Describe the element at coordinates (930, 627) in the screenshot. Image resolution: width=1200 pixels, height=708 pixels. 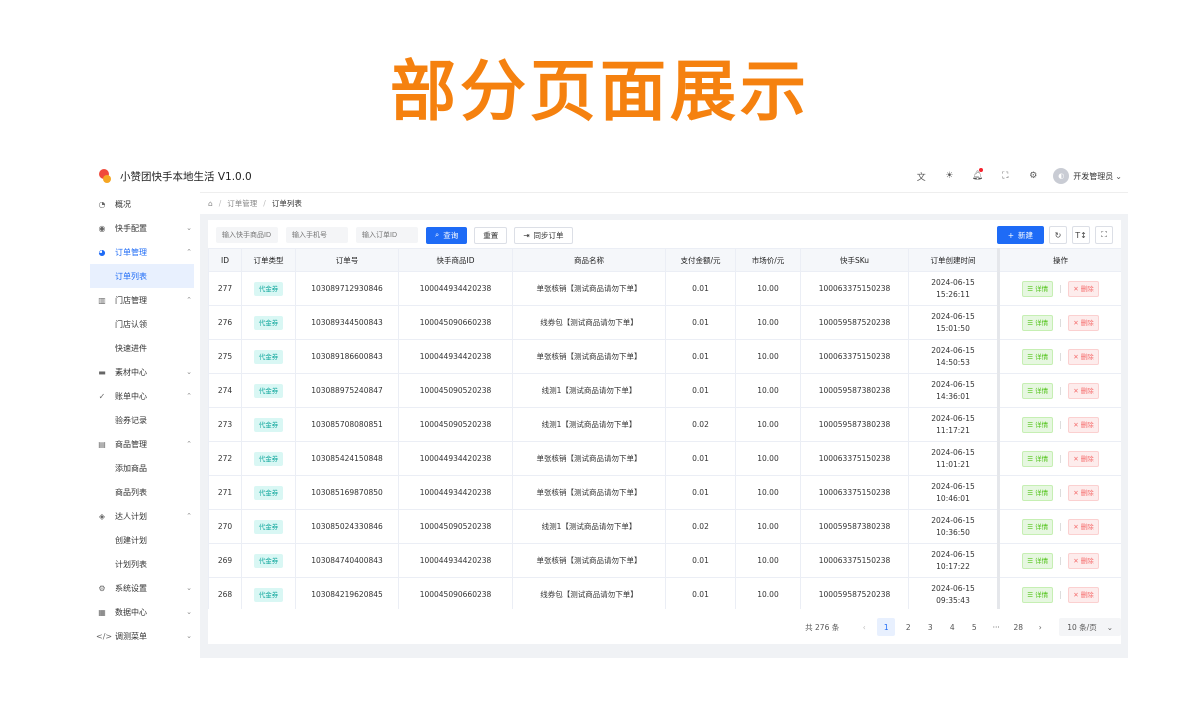
I see `page-number: 3` at that location.